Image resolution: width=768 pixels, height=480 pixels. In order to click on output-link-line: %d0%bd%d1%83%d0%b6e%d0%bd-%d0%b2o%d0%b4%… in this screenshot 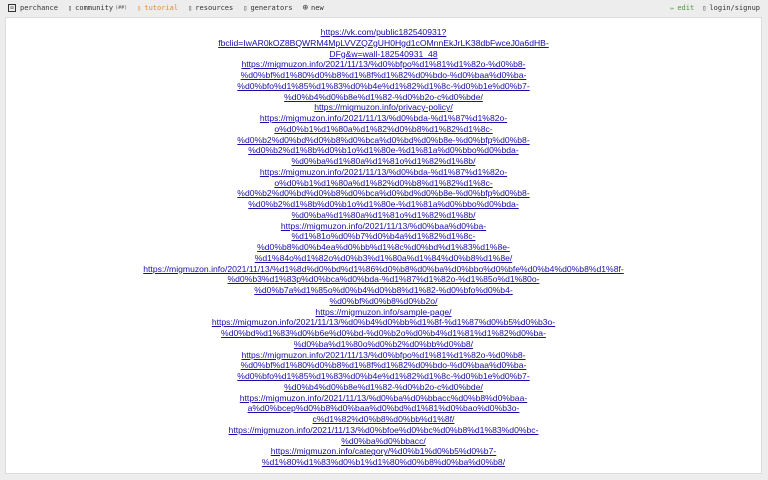, I will do `click(383, 333)`.